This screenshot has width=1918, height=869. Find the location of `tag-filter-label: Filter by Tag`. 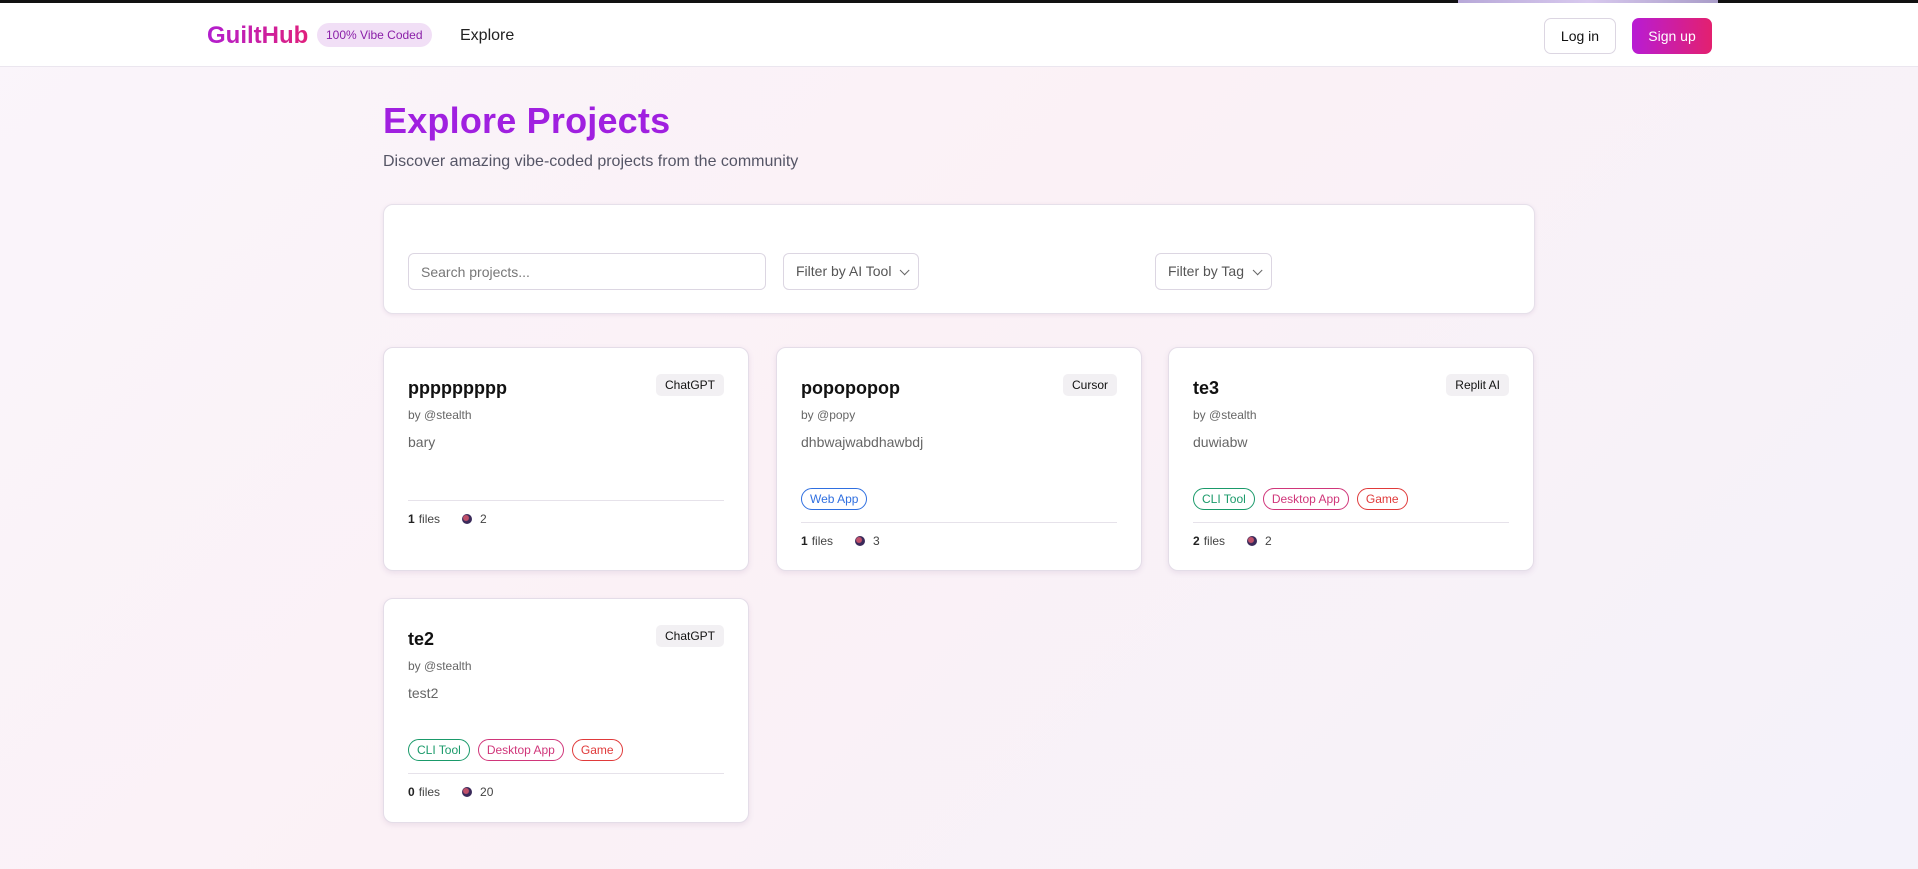

tag-filter-label: Filter by Tag is located at coordinates (1206, 271).